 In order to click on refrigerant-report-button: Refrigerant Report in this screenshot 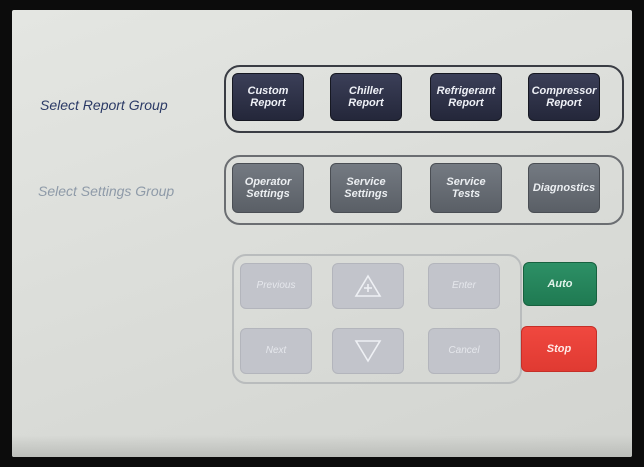, I will do `click(466, 97)`.